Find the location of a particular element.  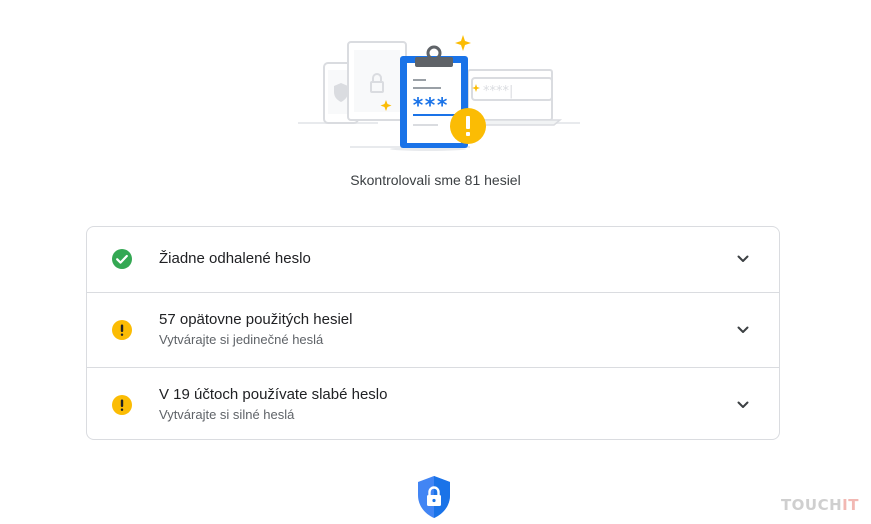

result-subtitle: Vytvárajte si silné heslá is located at coordinates (227, 414).